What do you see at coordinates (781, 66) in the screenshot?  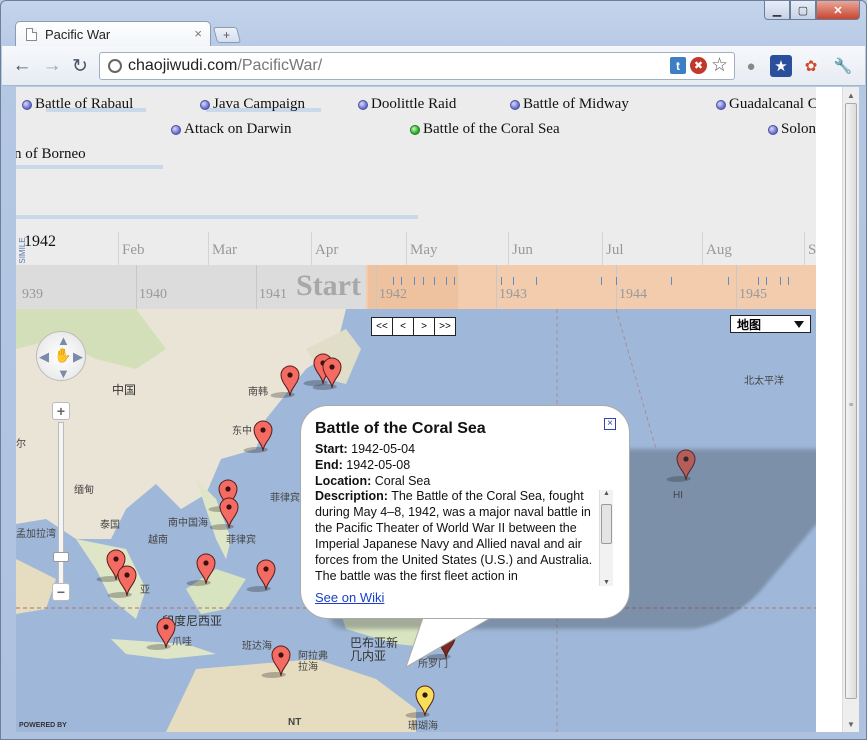 I see `star-extension-icon: ★` at bounding box center [781, 66].